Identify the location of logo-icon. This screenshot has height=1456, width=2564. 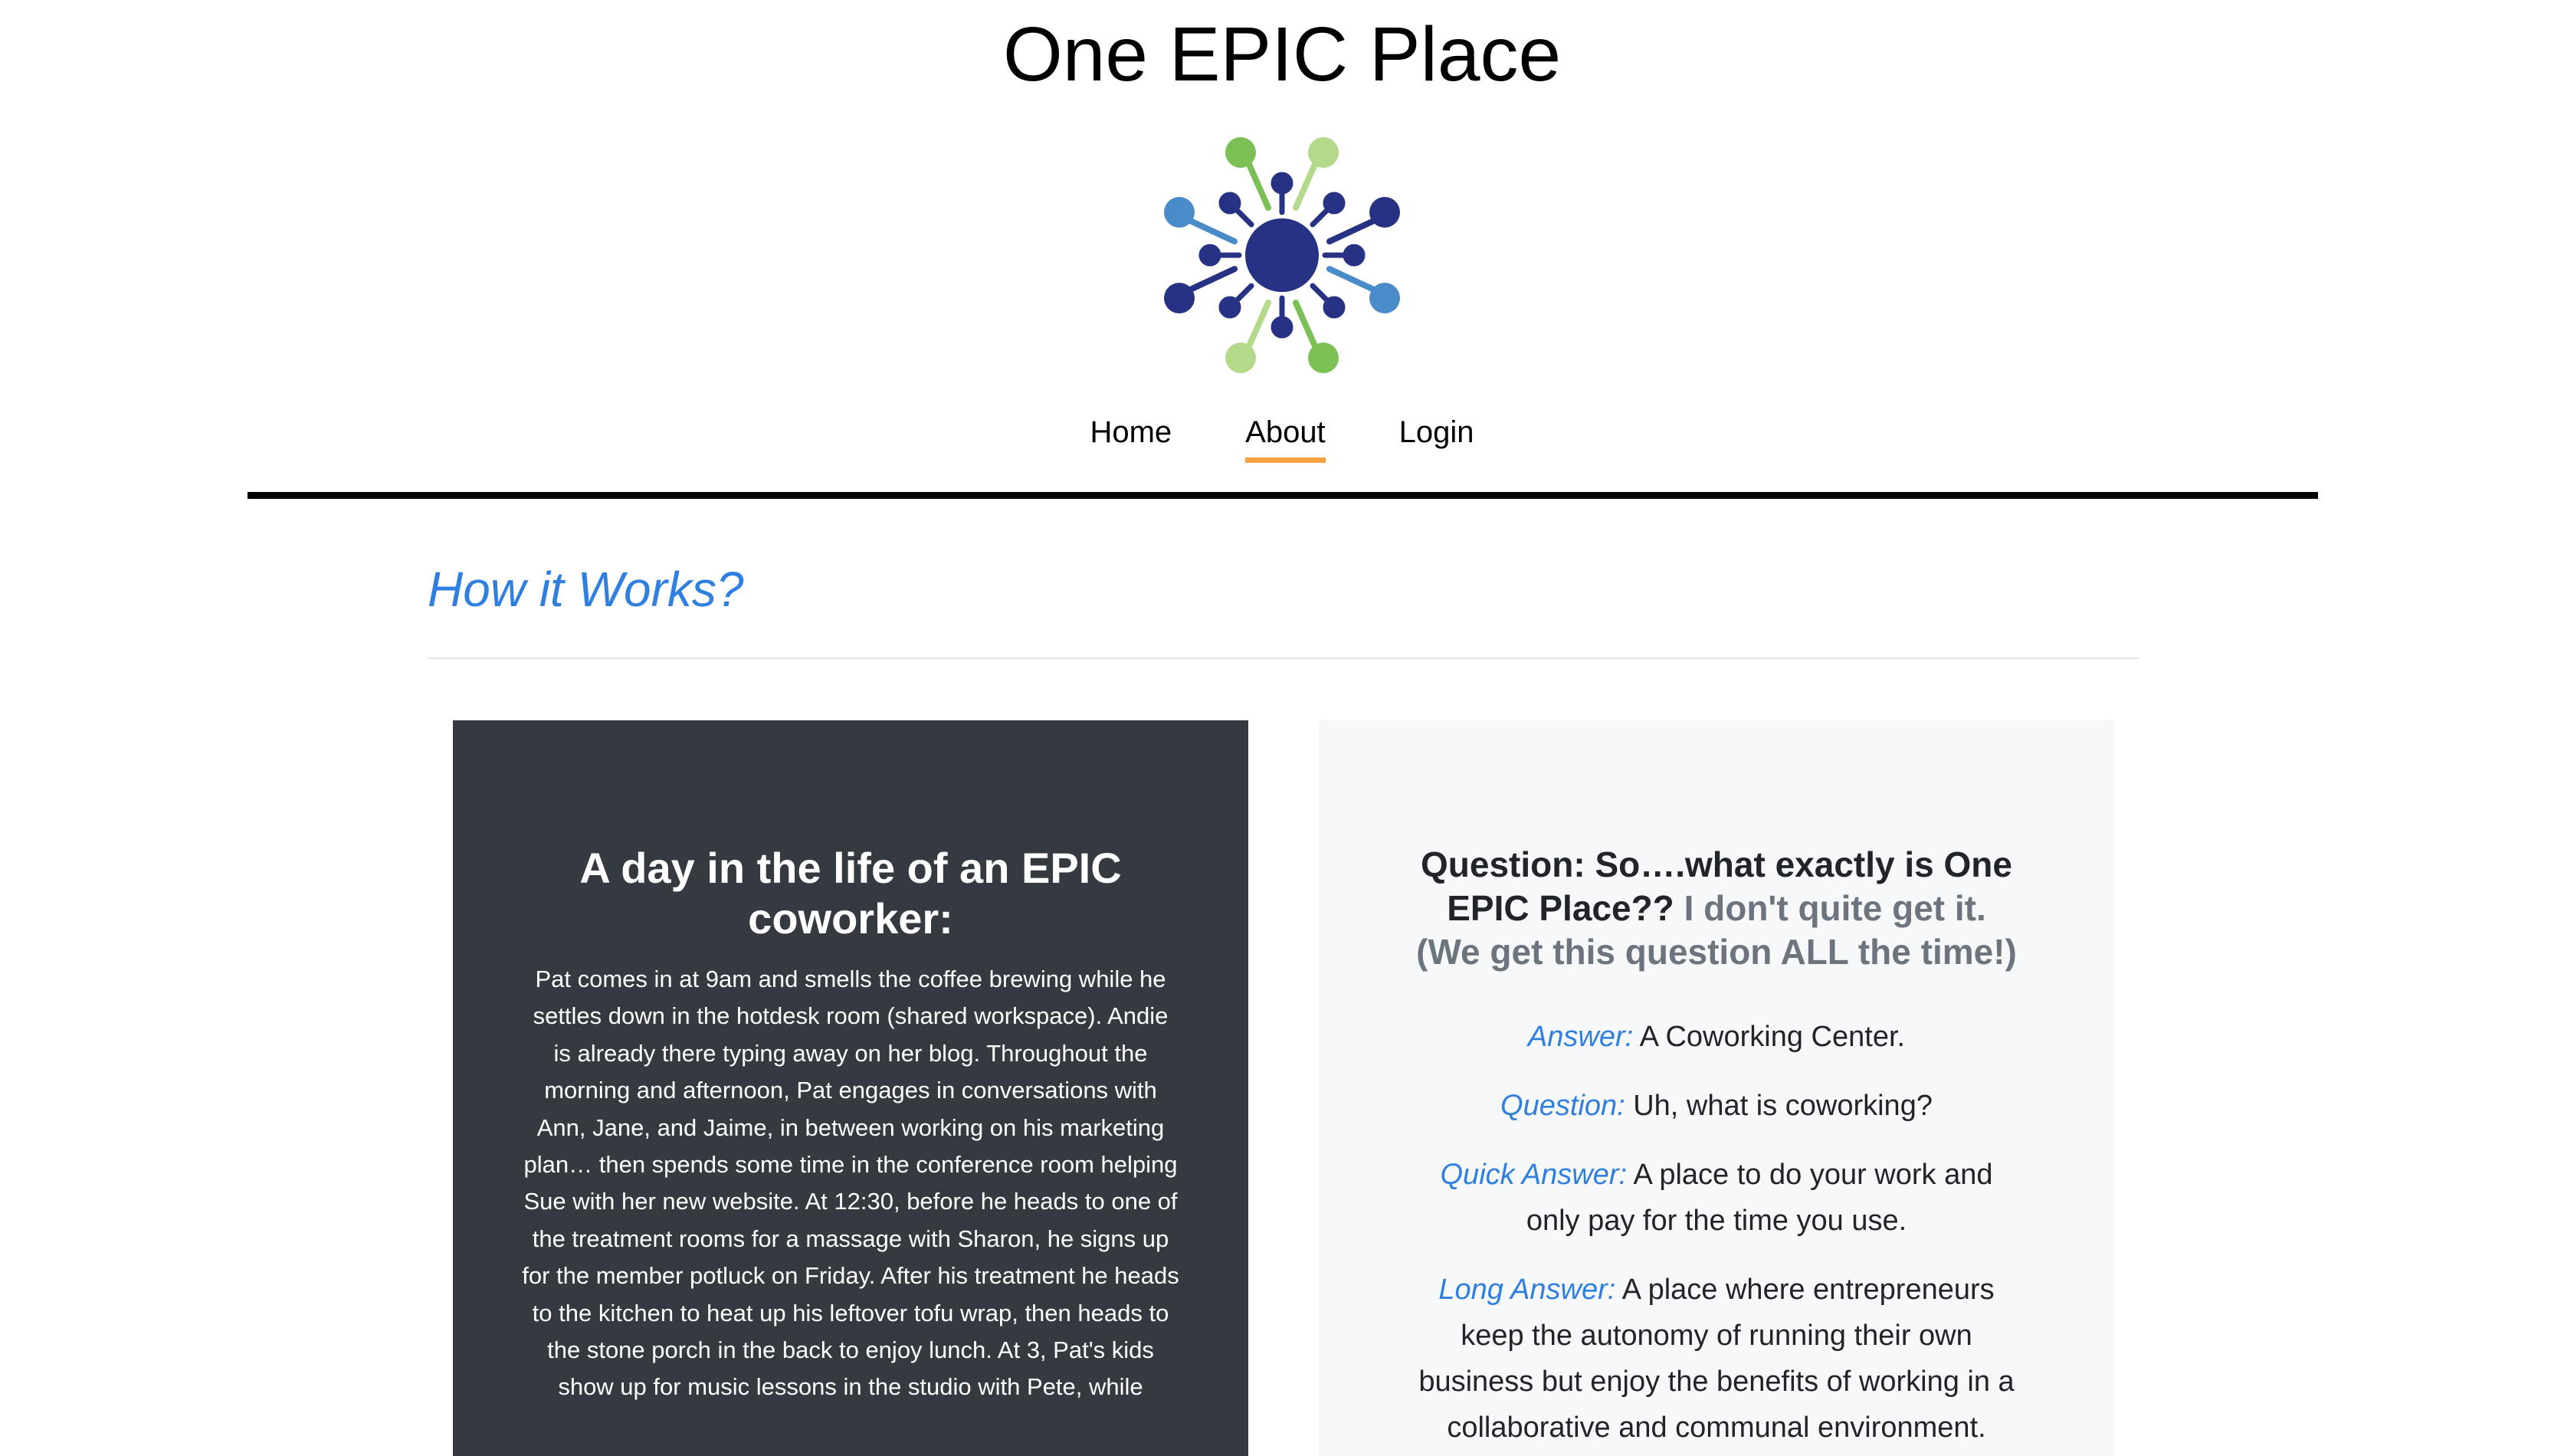
(1282, 255).